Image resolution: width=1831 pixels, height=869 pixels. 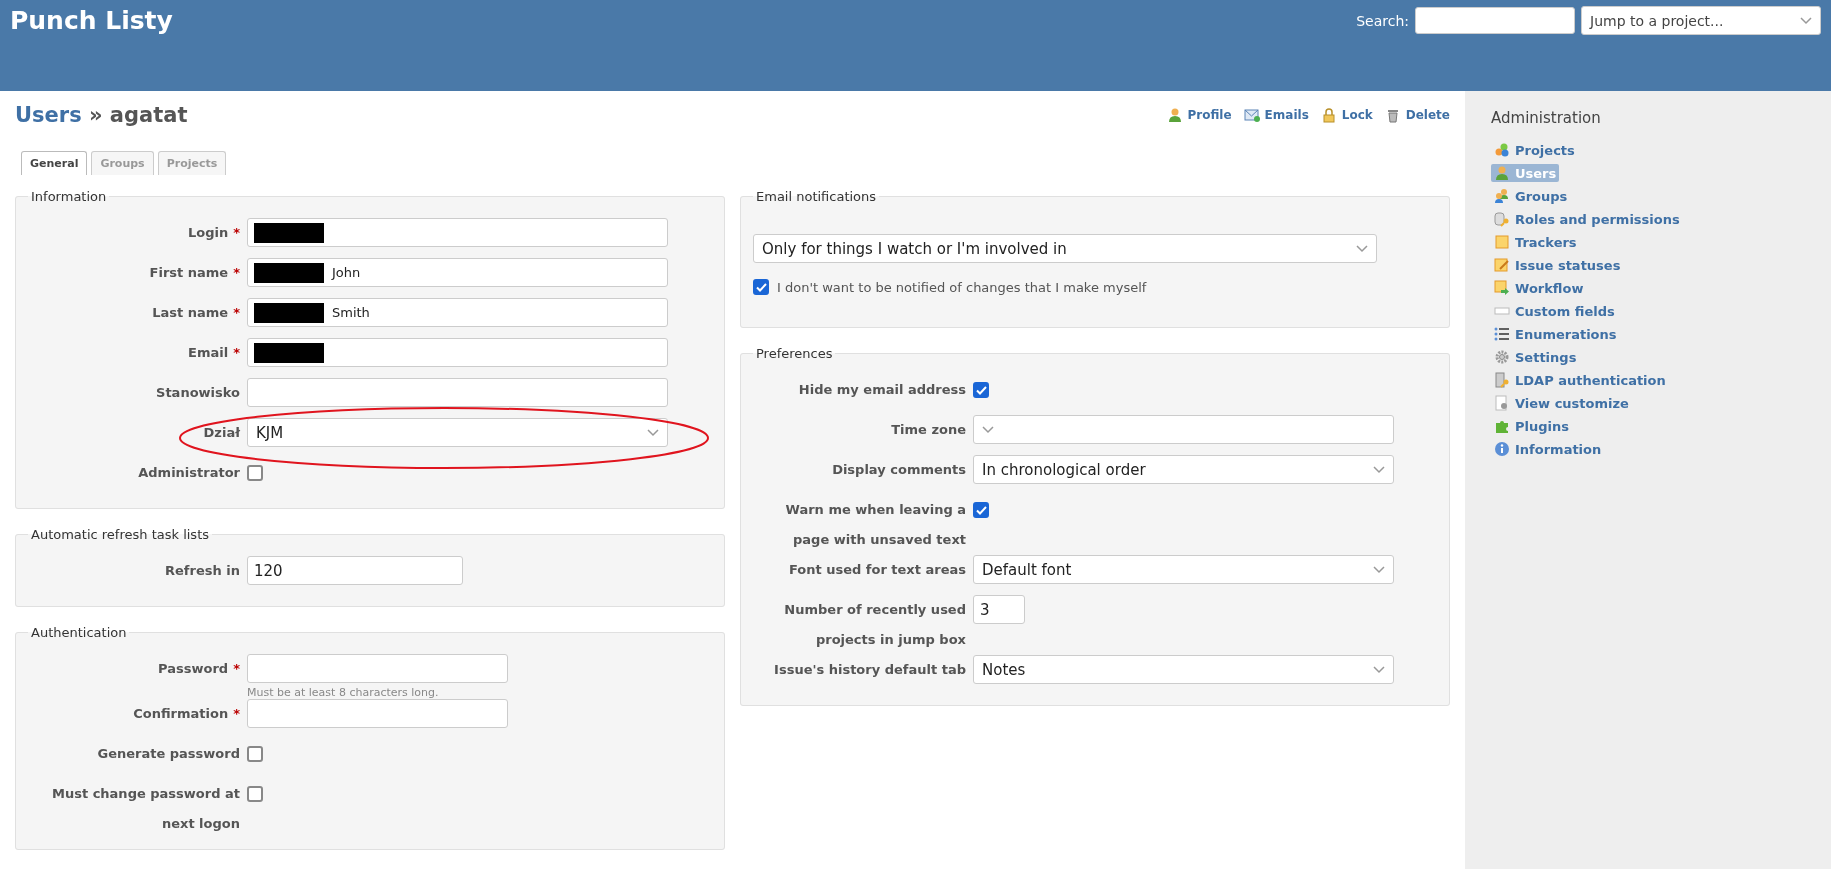 I want to click on section-legend: Authentication, so click(x=79, y=632).